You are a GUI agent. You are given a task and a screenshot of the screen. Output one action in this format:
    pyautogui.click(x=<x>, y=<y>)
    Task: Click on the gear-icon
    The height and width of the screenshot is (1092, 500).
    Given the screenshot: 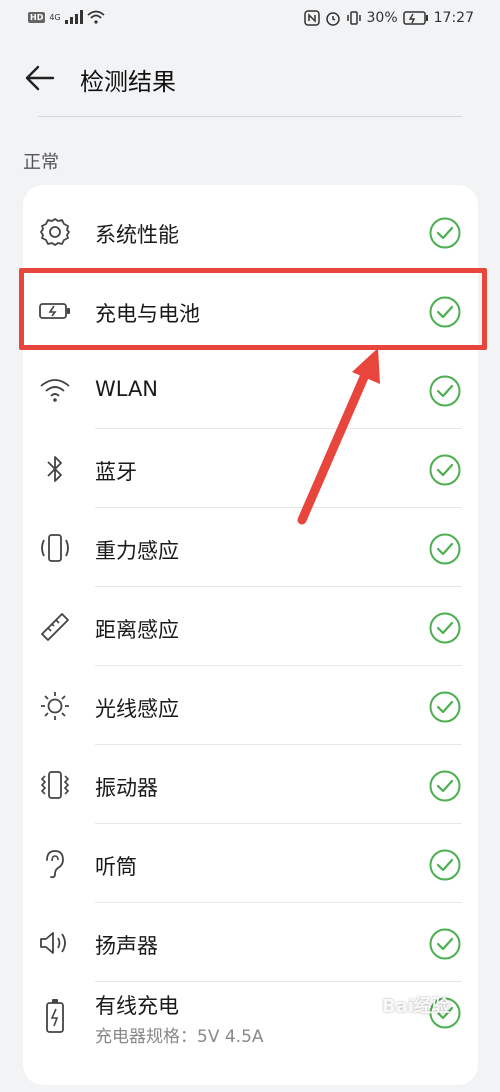 What is the action you would take?
    pyautogui.click(x=55, y=232)
    